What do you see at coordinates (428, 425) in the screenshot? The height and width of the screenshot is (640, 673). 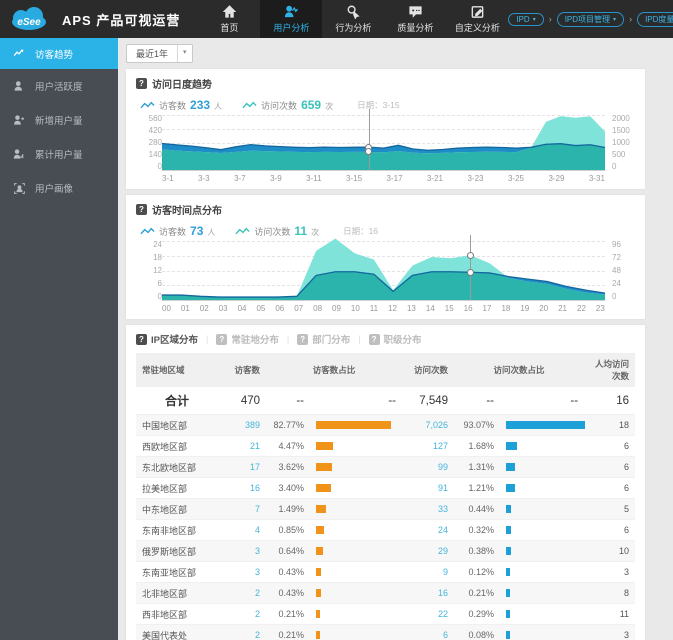 I see `visits-cell: 7,026` at bounding box center [428, 425].